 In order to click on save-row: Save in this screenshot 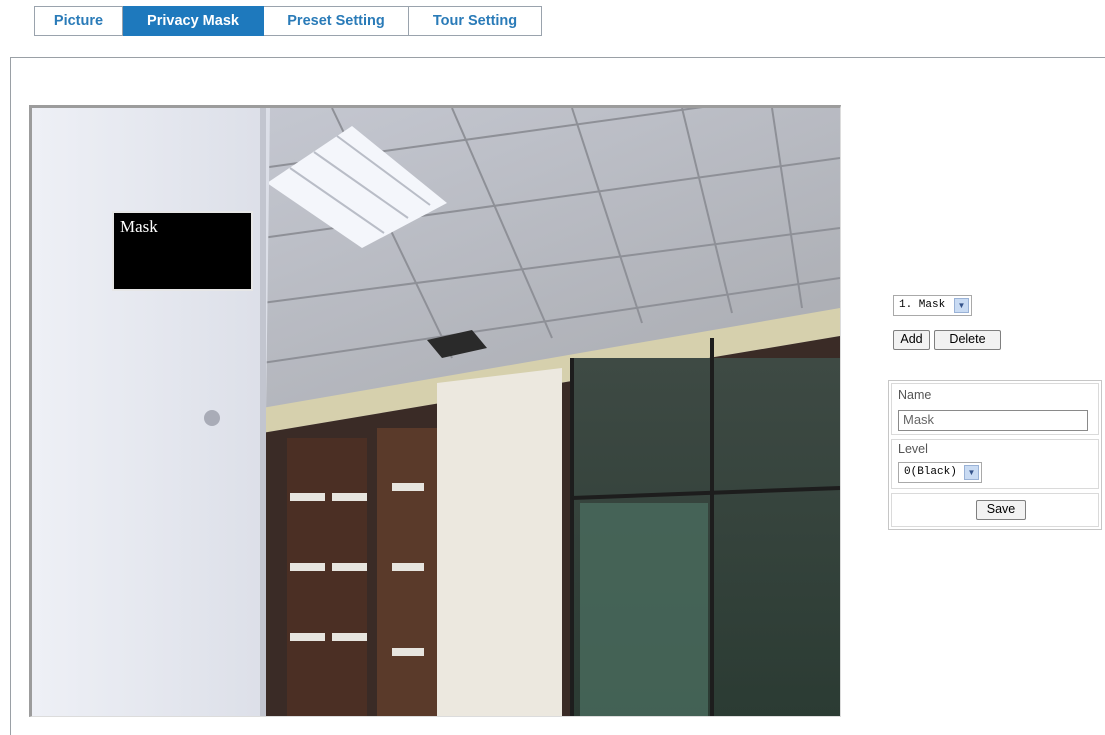, I will do `click(995, 510)`.